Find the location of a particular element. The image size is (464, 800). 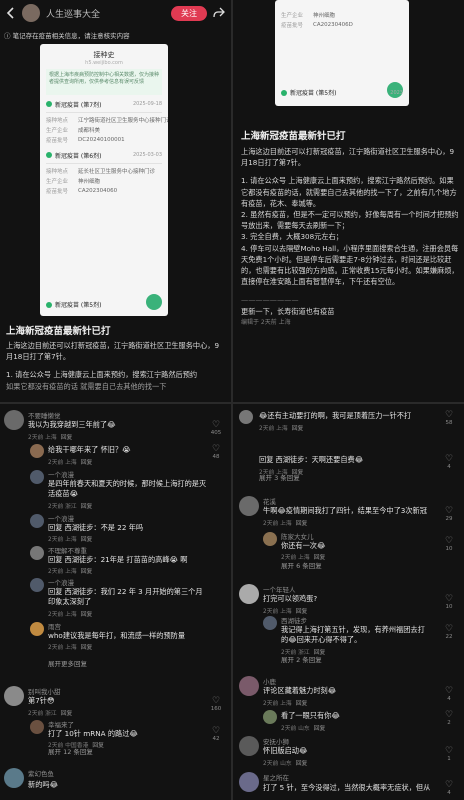

like-button: ♡ 29 is located at coordinates (449, 514).